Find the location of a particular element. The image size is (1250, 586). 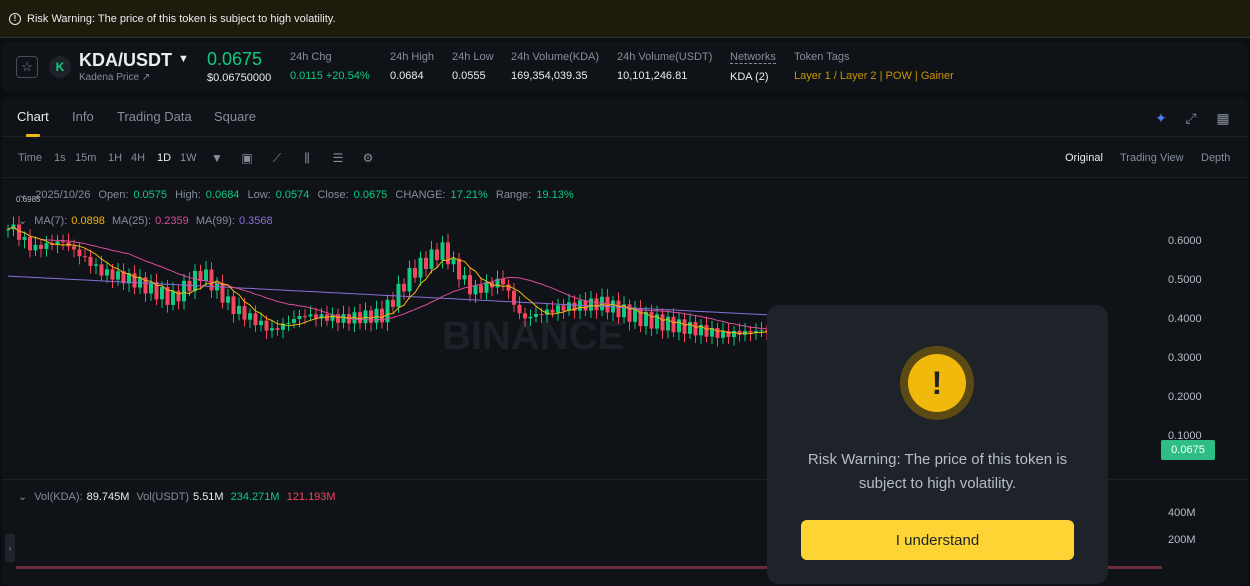

stat-24h-volume-usdt: 24h Volume(USDT) 10,101,246.81 is located at coordinates (665, 66).